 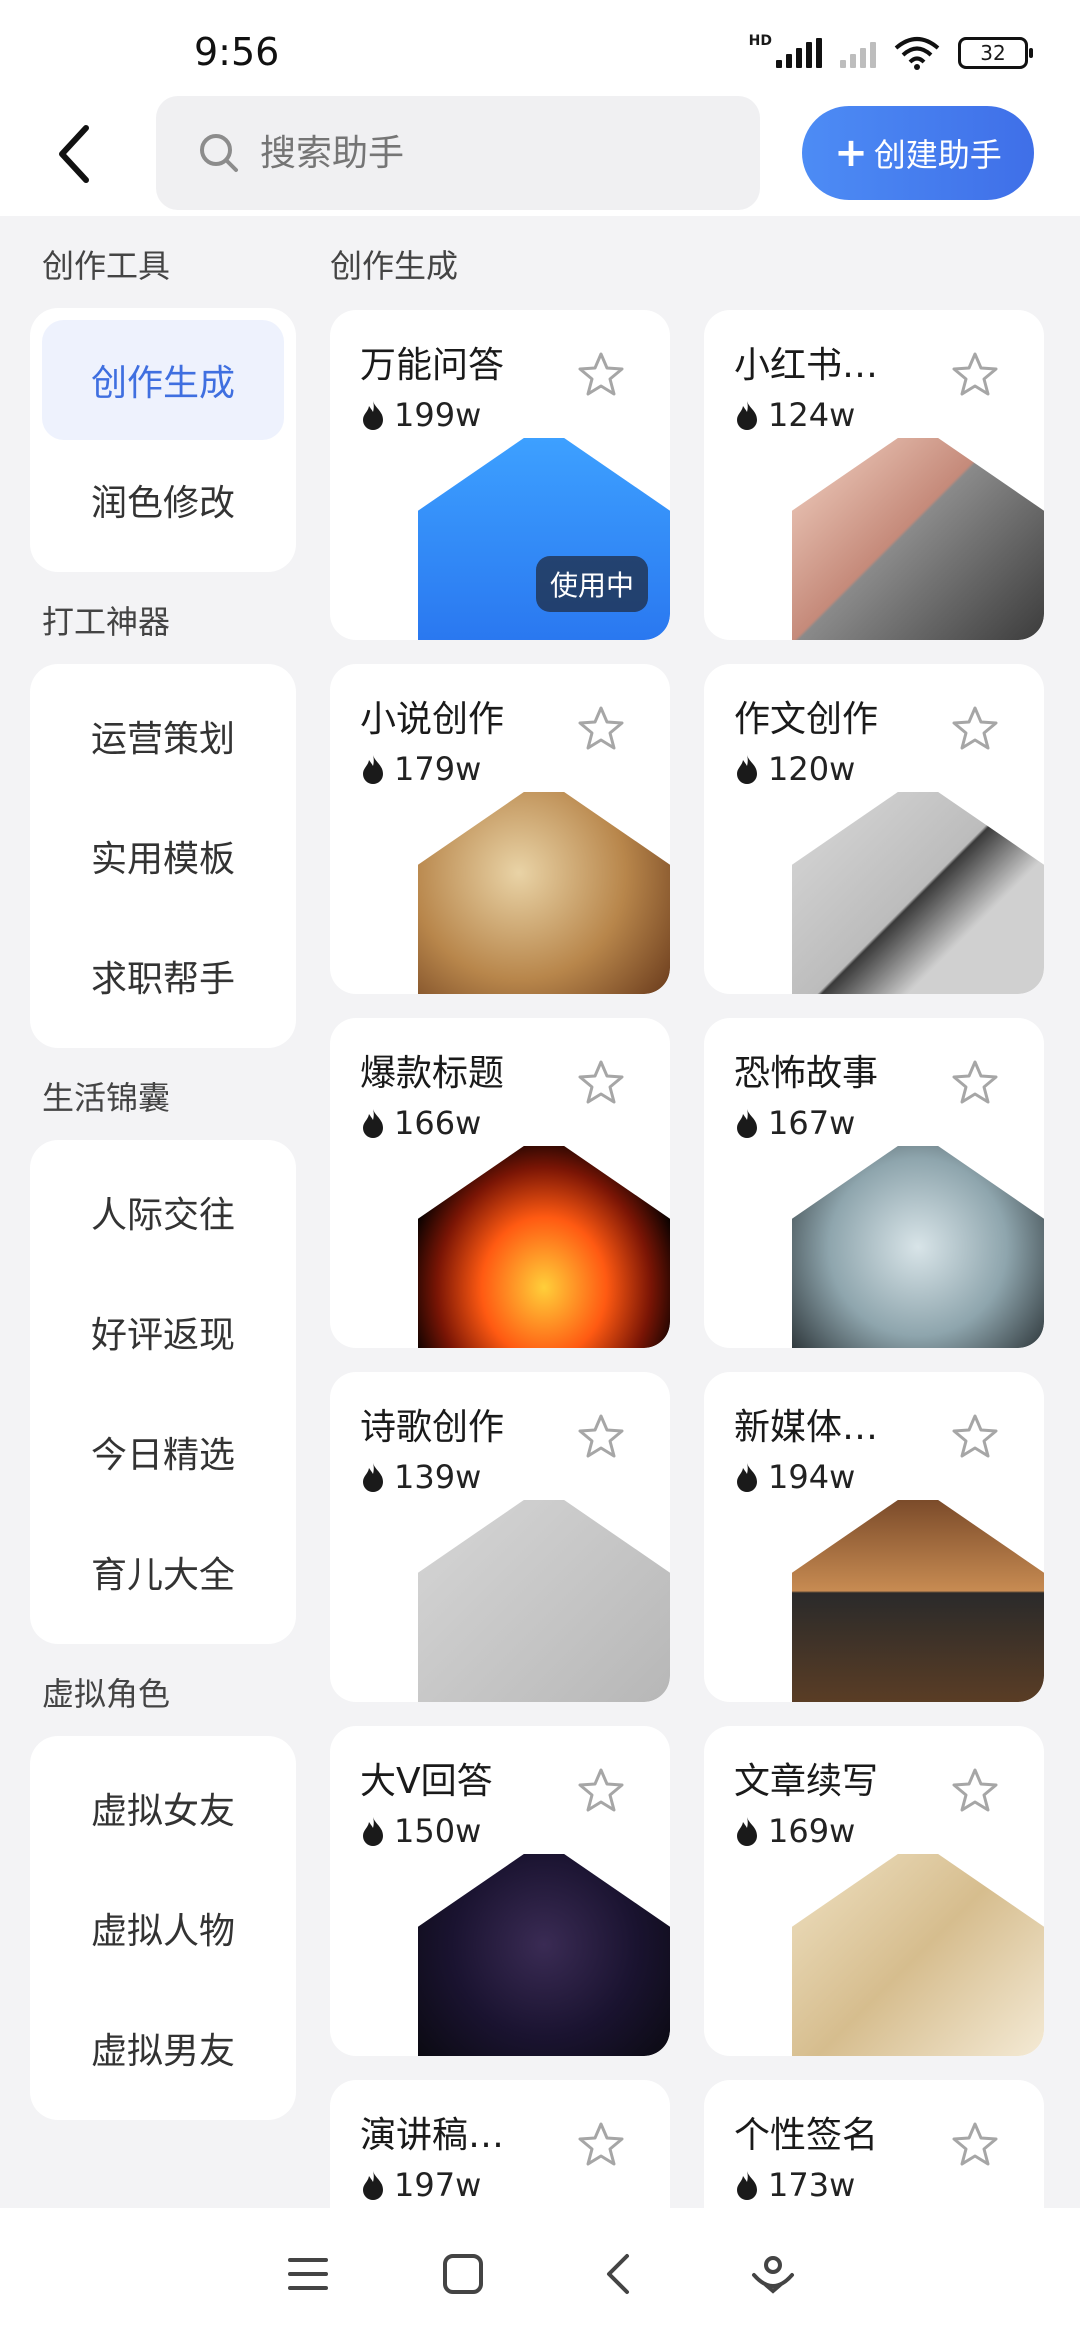 What do you see at coordinates (438, 415) in the screenshot?
I see `usage-count-value: 199w` at bounding box center [438, 415].